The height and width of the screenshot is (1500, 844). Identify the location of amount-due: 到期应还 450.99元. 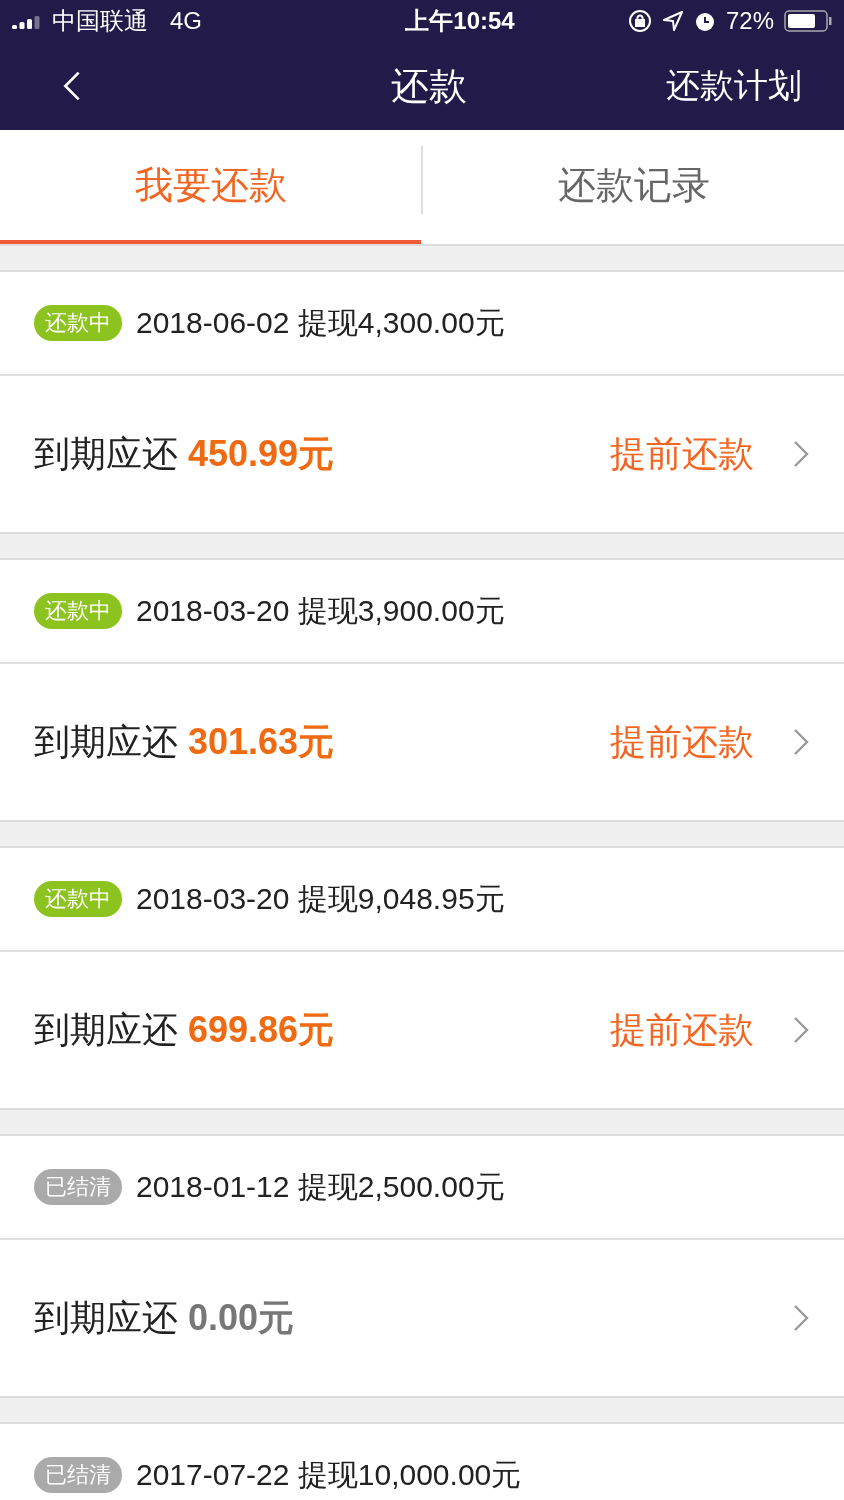
(184, 453).